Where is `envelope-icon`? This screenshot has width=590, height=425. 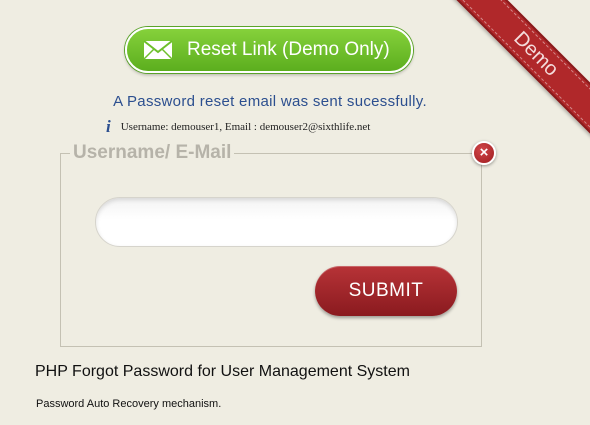 envelope-icon is located at coordinates (158, 50).